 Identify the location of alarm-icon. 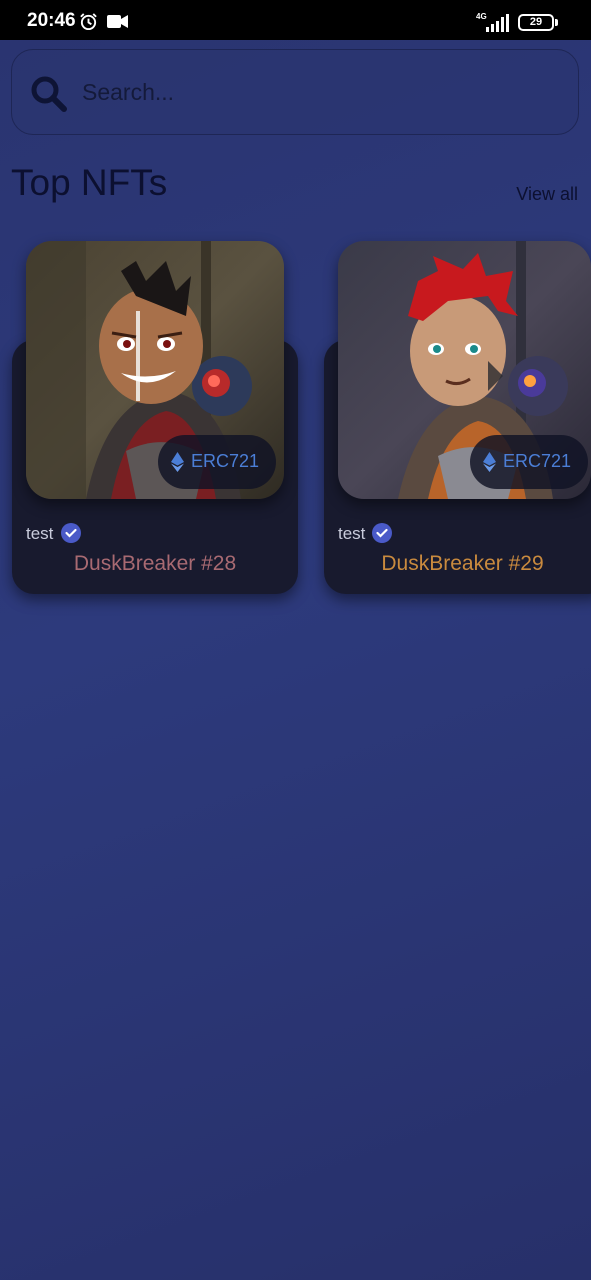
(88, 22).